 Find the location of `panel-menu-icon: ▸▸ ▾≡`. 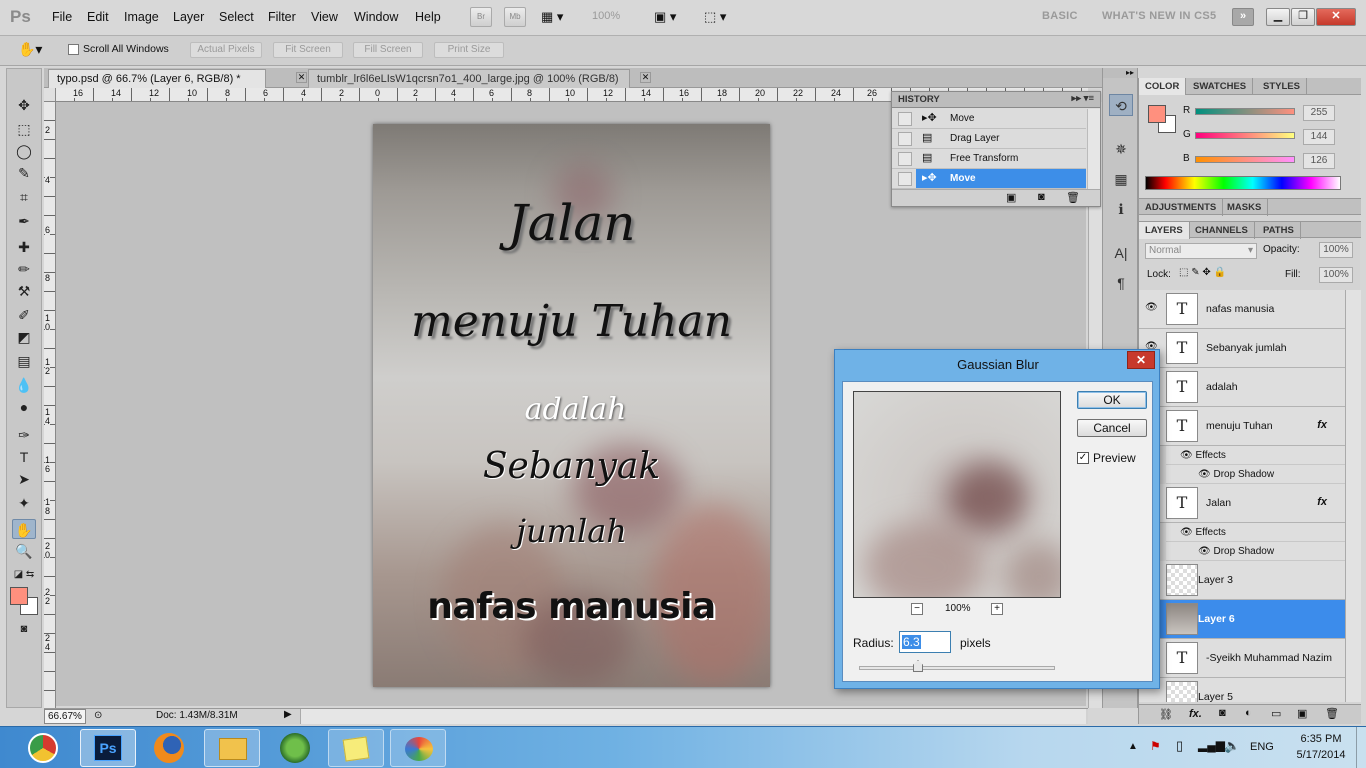

panel-menu-icon: ▸▸ ▾≡ is located at coordinates (1083, 98).